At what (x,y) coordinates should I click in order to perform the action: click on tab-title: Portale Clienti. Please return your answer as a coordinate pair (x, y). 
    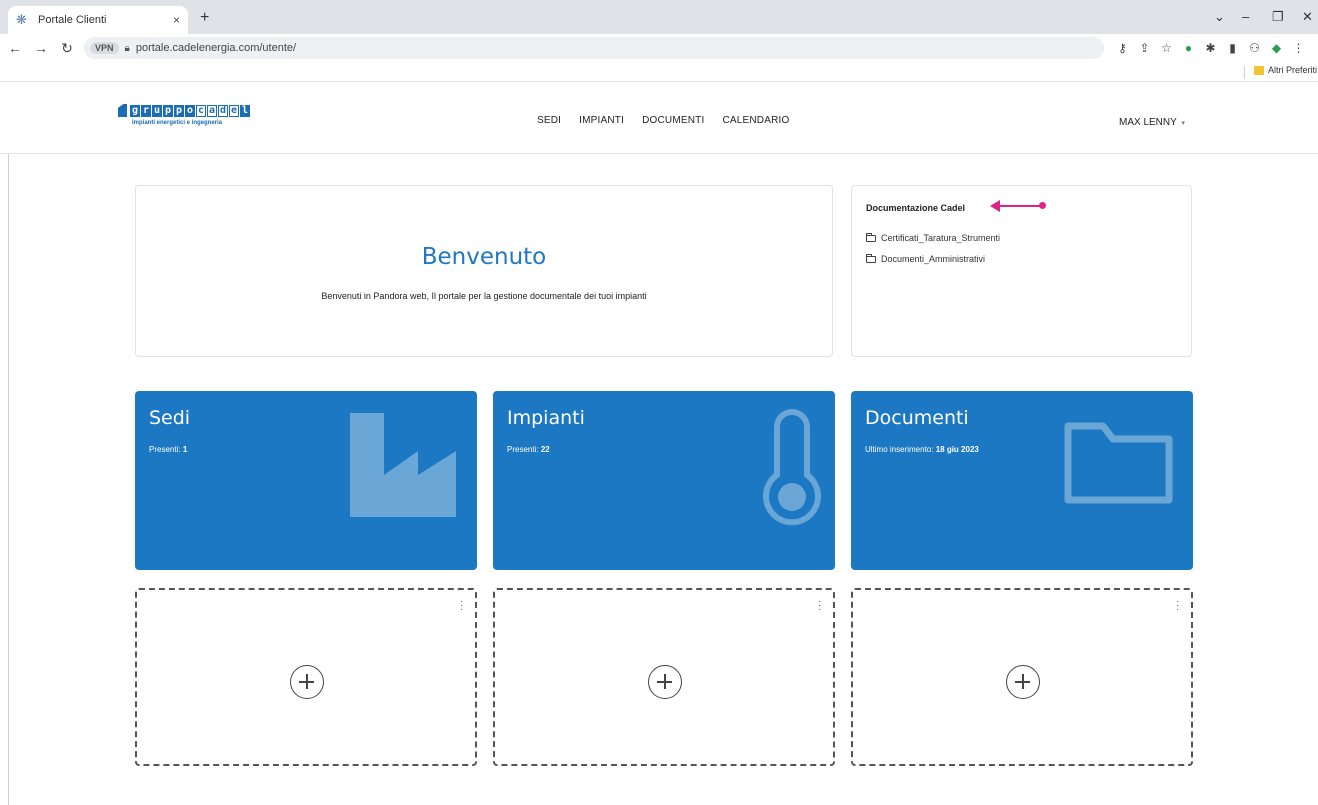
    Looking at the image, I should click on (72, 20).